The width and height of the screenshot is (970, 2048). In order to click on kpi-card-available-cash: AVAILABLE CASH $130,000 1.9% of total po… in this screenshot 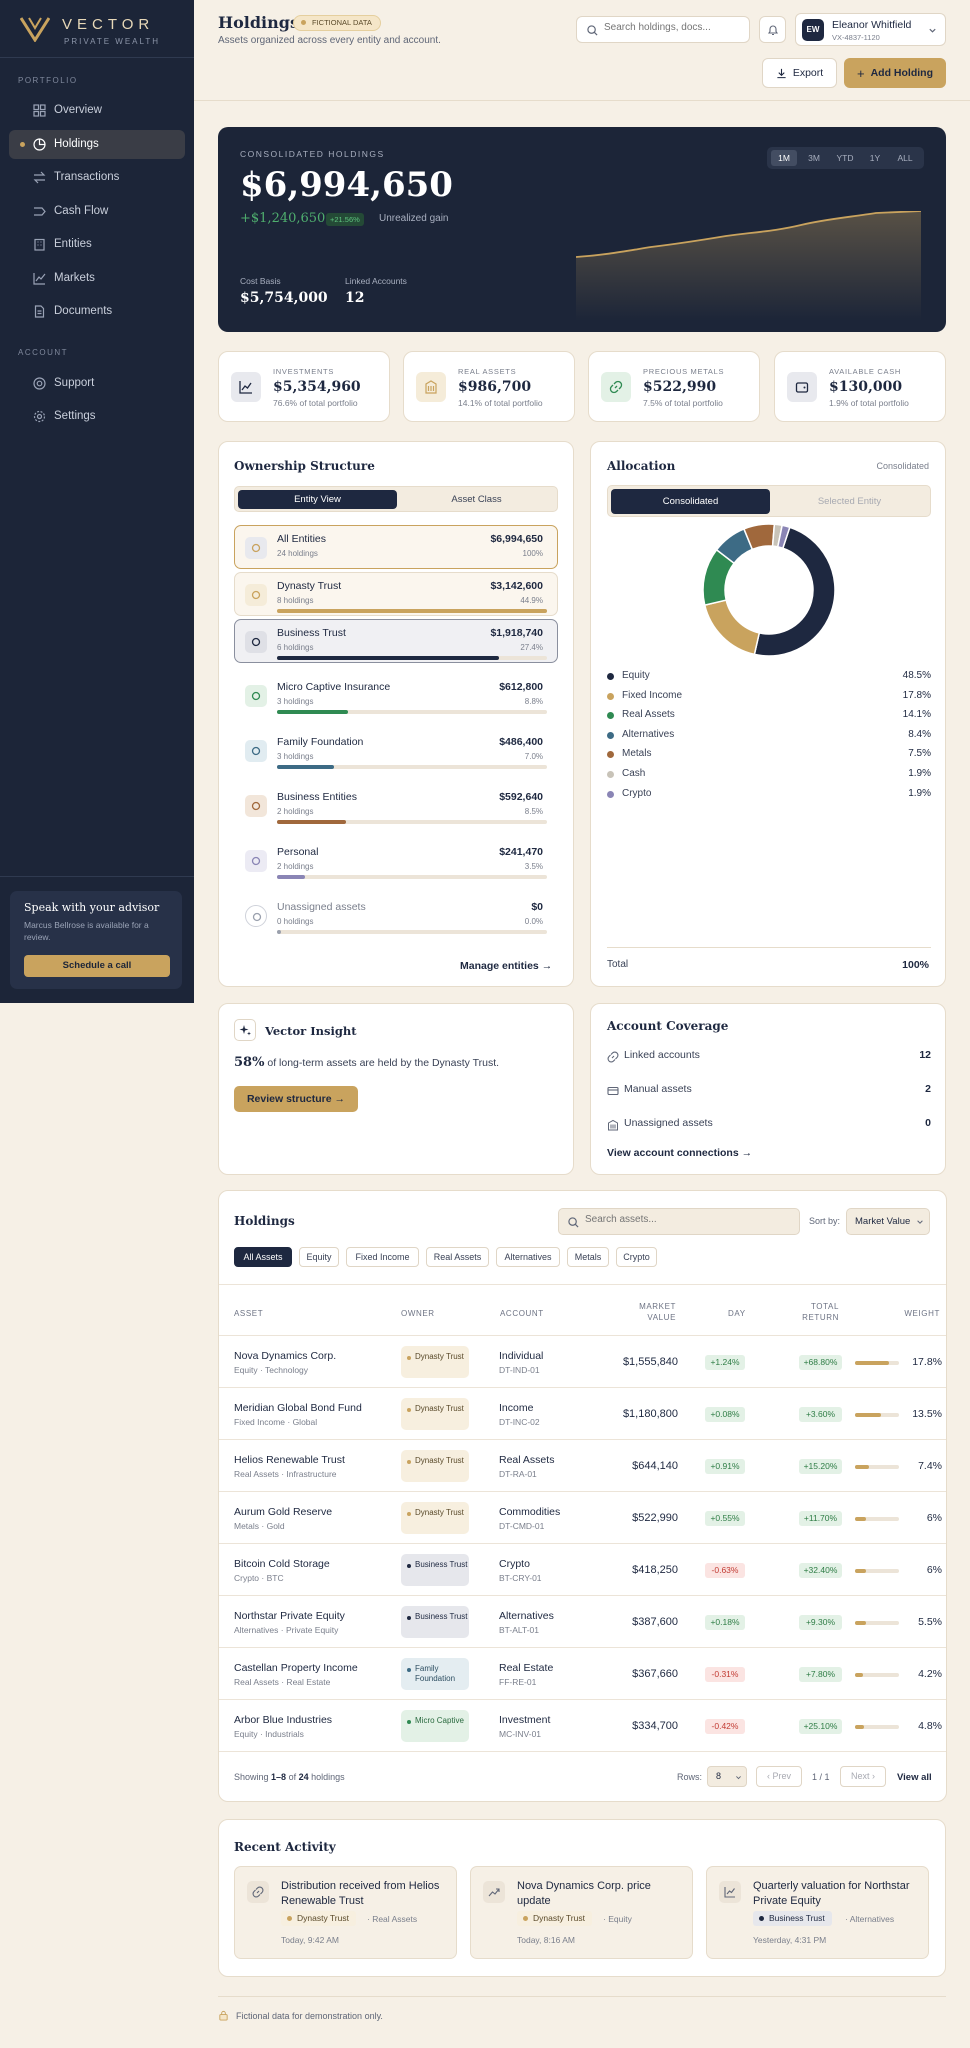, I will do `click(860, 386)`.